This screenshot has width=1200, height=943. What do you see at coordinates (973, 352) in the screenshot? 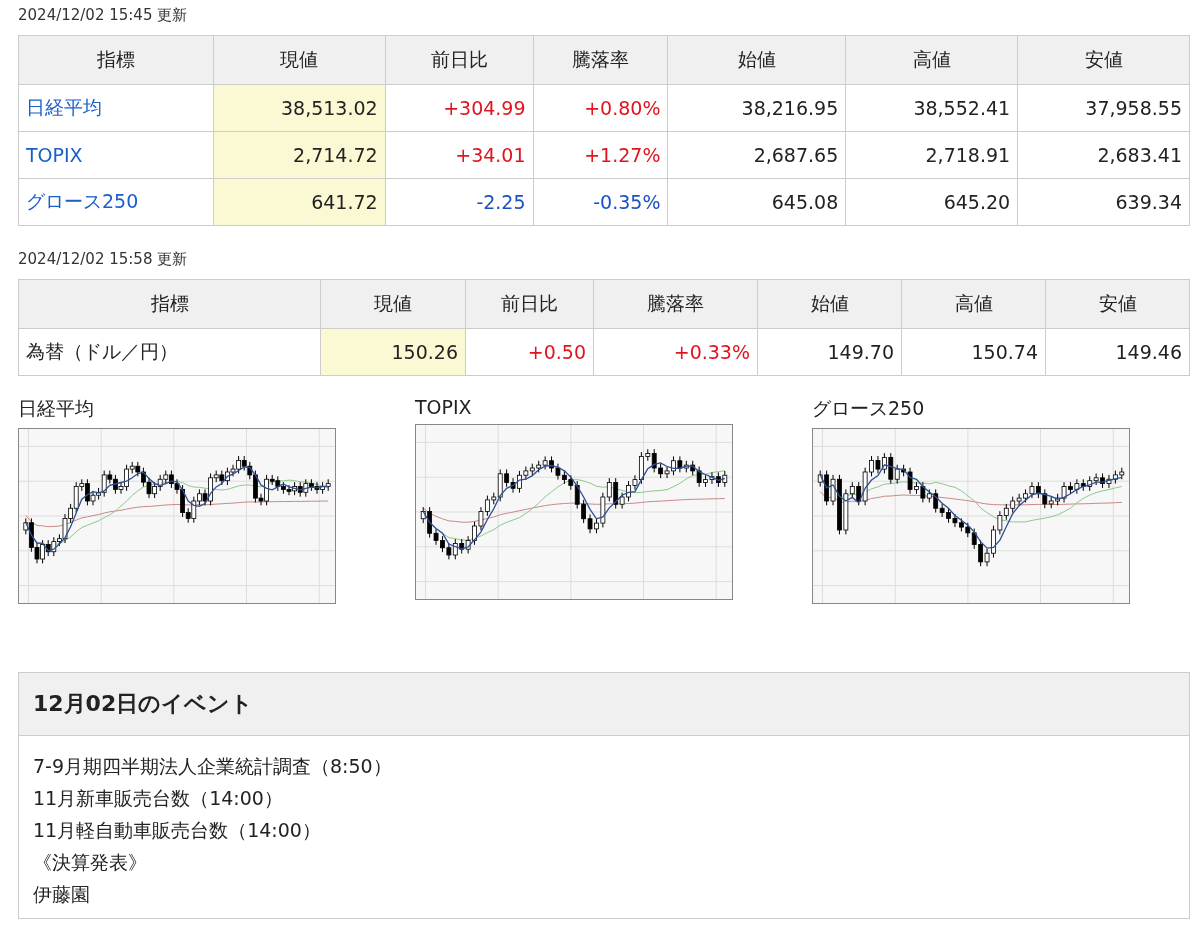
I see `high-cell: 150.74` at bounding box center [973, 352].